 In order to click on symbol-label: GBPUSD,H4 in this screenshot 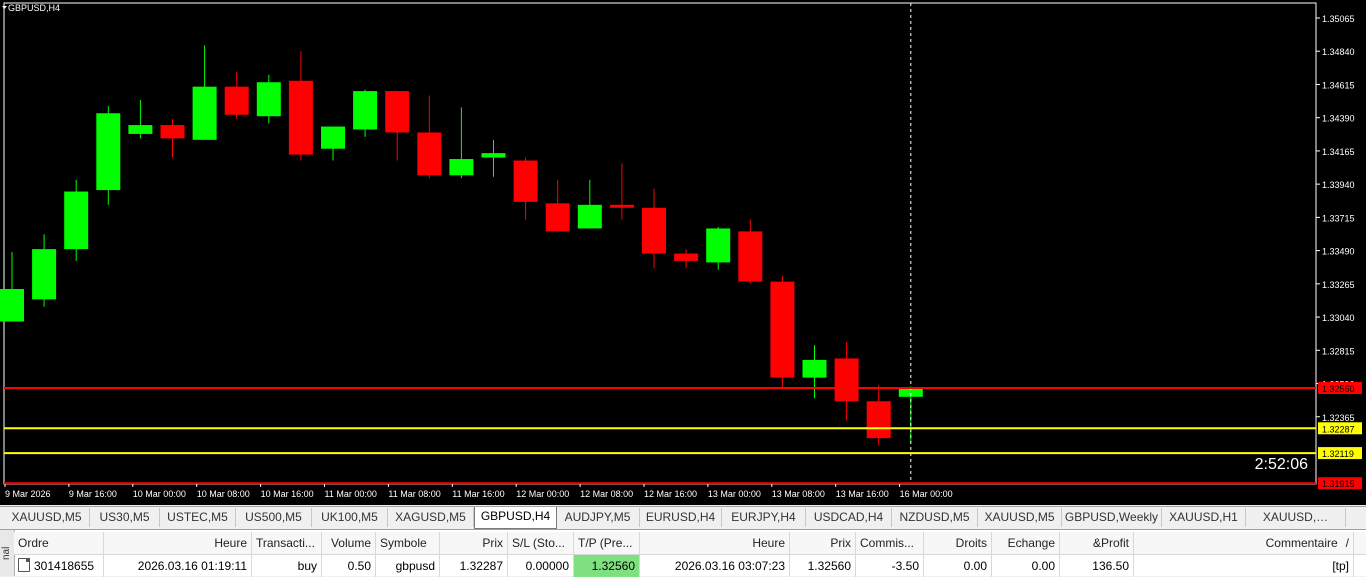, I will do `click(34, 8)`.